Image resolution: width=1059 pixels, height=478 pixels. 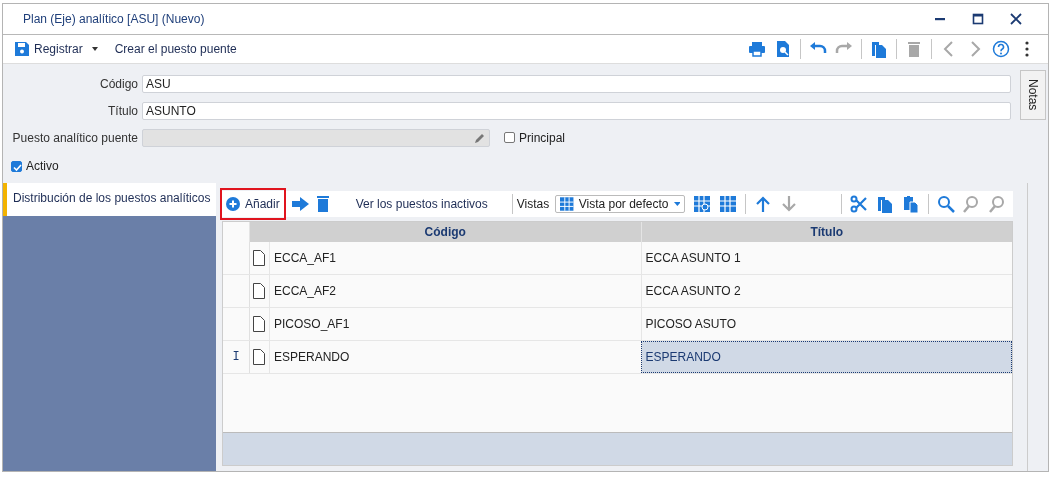 What do you see at coordinates (455, 258) in the screenshot?
I see `table-cell: ECCA_AF1` at bounding box center [455, 258].